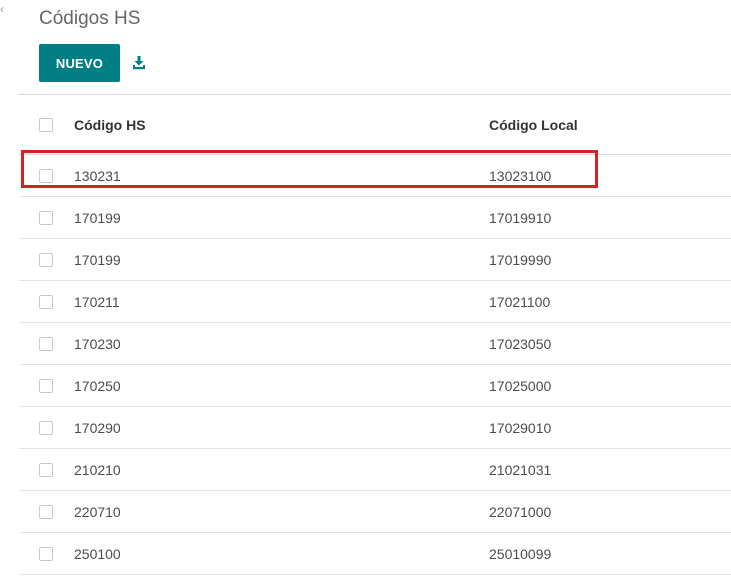 The width and height of the screenshot is (731, 584). Describe the element at coordinates (520, 259) in the screenshot. I see `local-code-cell: 17019990` at that location.